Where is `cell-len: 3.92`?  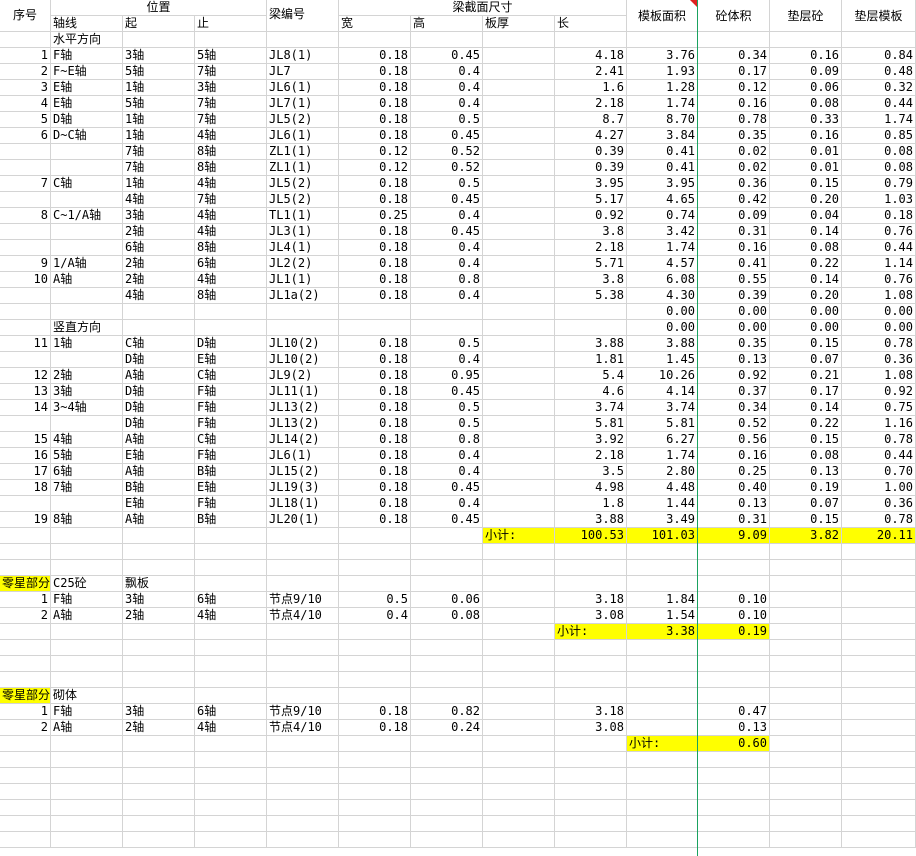
cell-len: 3.92 is located at coordinates (591, 440).